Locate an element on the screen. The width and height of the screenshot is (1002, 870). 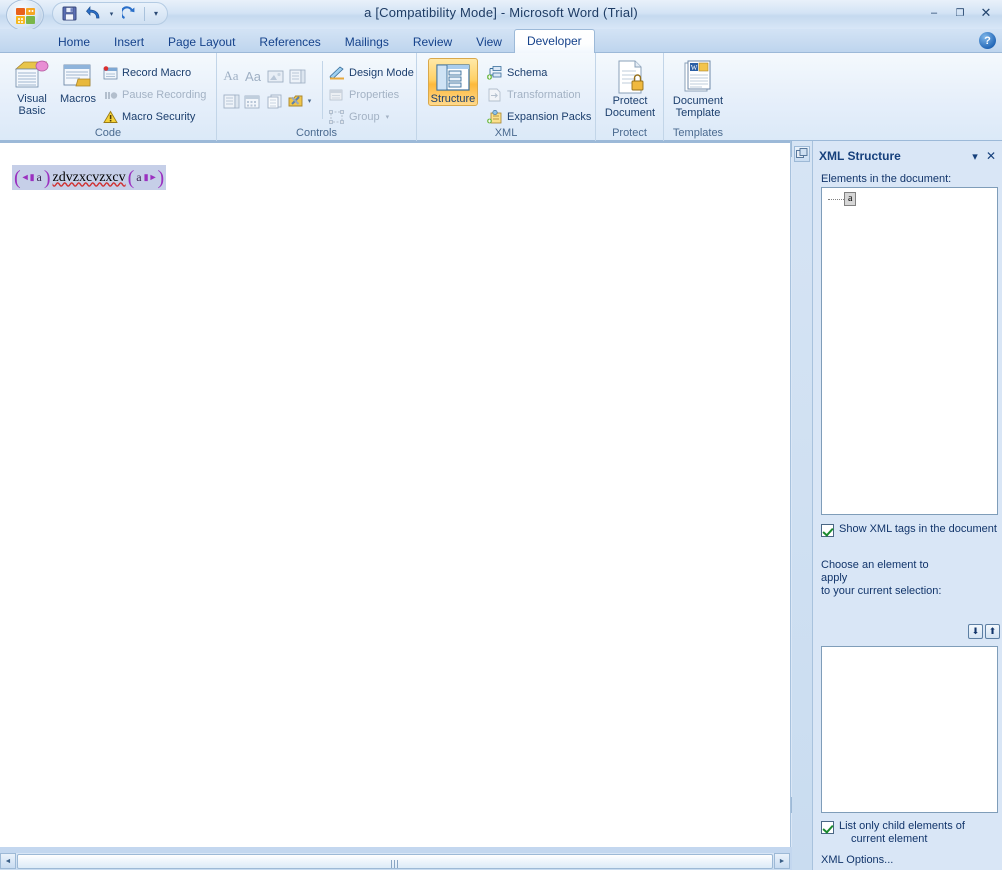
redo-icon is located at coordinates (128, 12).